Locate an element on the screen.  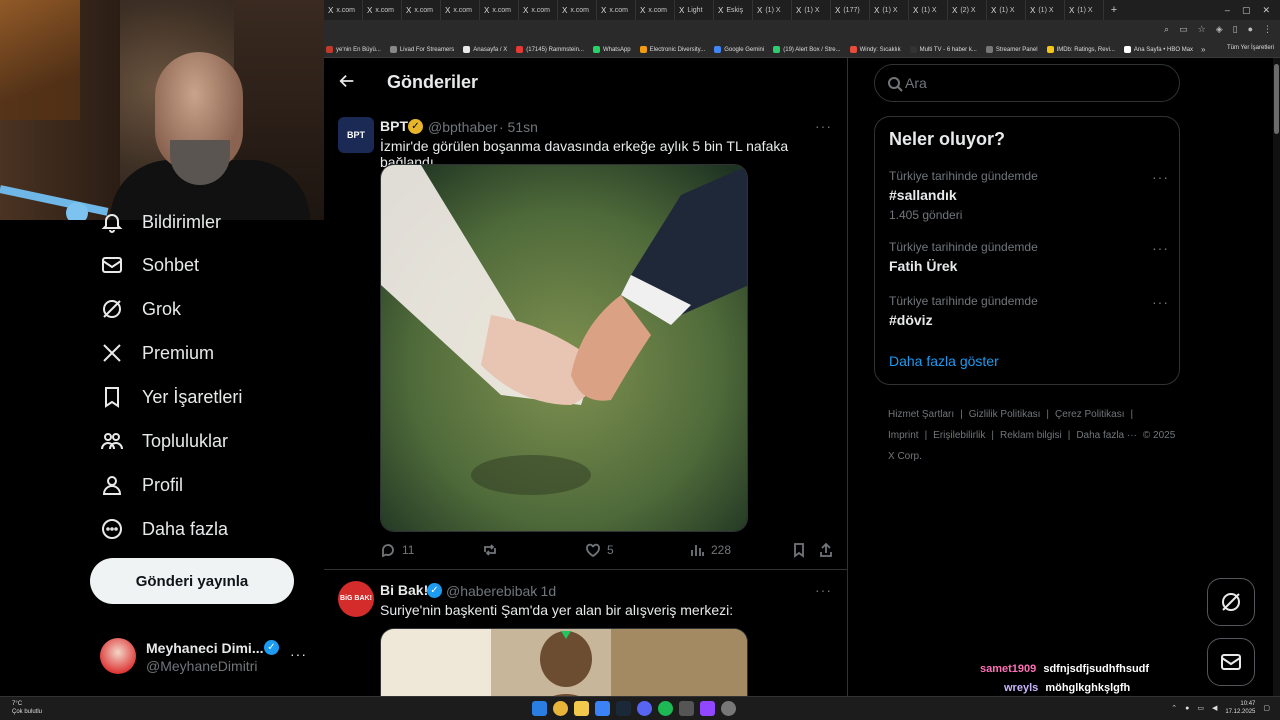
account-switcher: Meyhaneci Dimi... ✓ @MeyhaneDimitri ··· is located at coordinates (207, 658).